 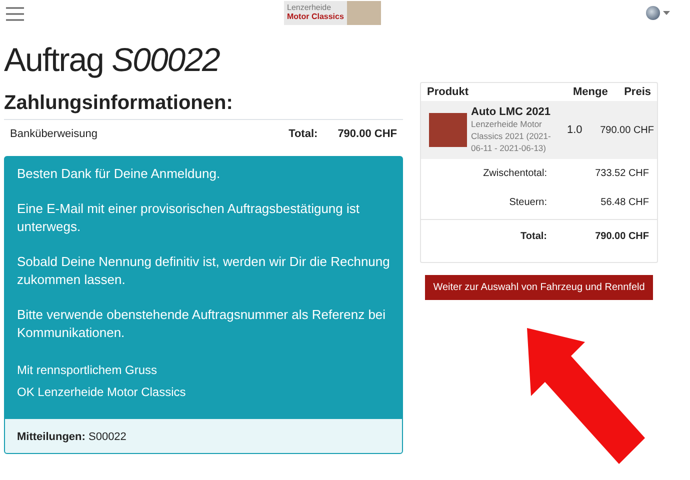 What do you see at coordinates (71, 437) in the screenshot?
I see `footer-text: Mitteilungen: S00022` at bounding box center [71, 437].